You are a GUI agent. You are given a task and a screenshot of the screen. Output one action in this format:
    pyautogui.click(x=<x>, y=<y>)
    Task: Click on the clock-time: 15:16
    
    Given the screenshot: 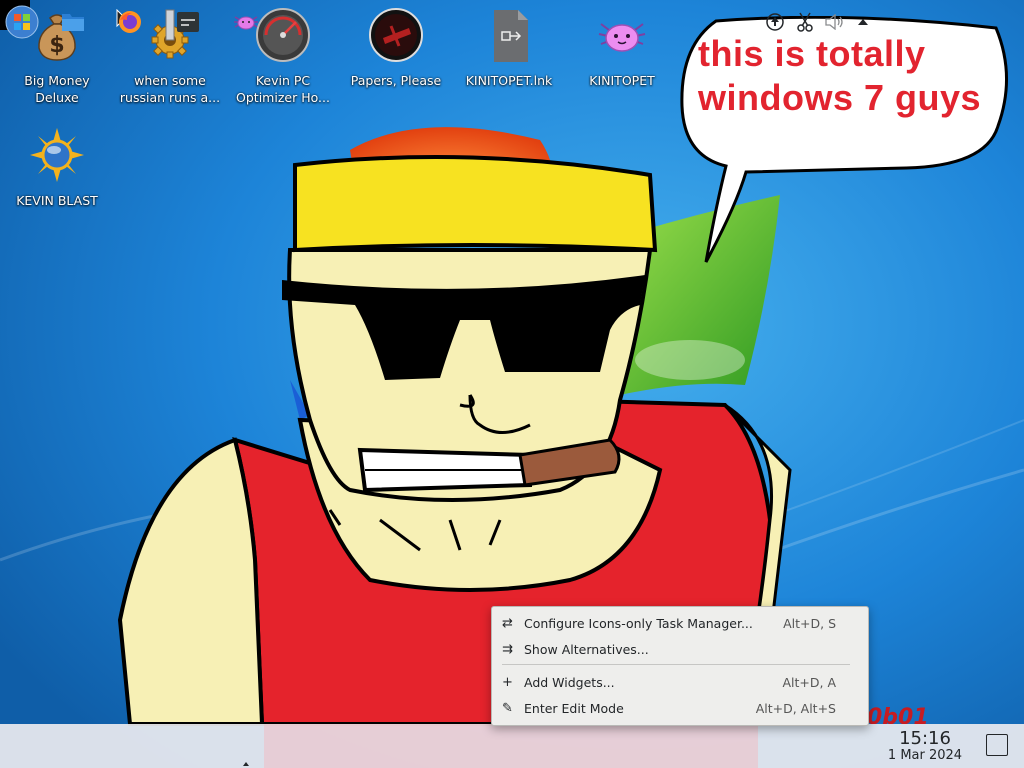 What is the action you would take?
    pyautogui.click(x=925, y=738)
    